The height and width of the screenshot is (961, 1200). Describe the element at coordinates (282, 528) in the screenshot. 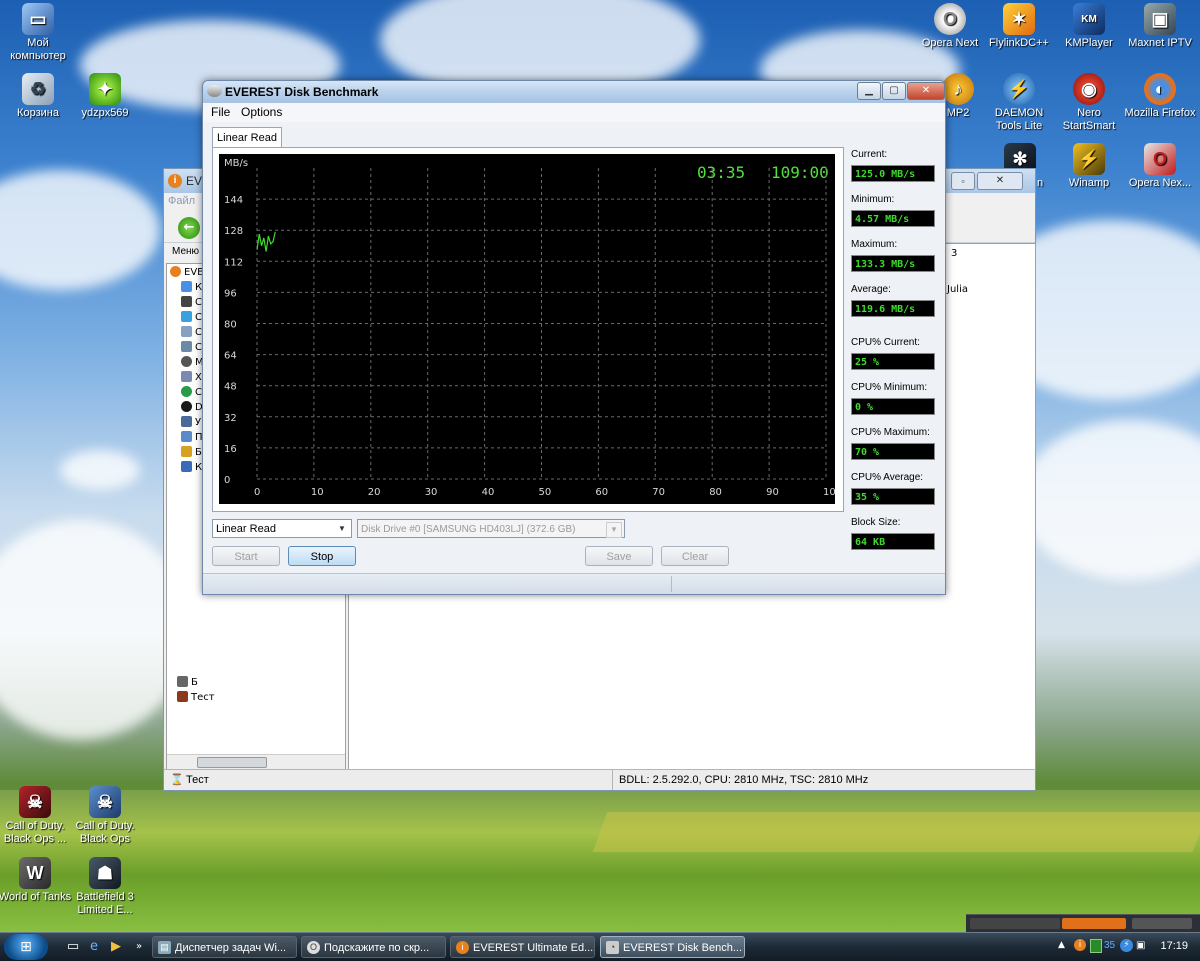

I see `test-type-select: Linear Read ▼` at that location.